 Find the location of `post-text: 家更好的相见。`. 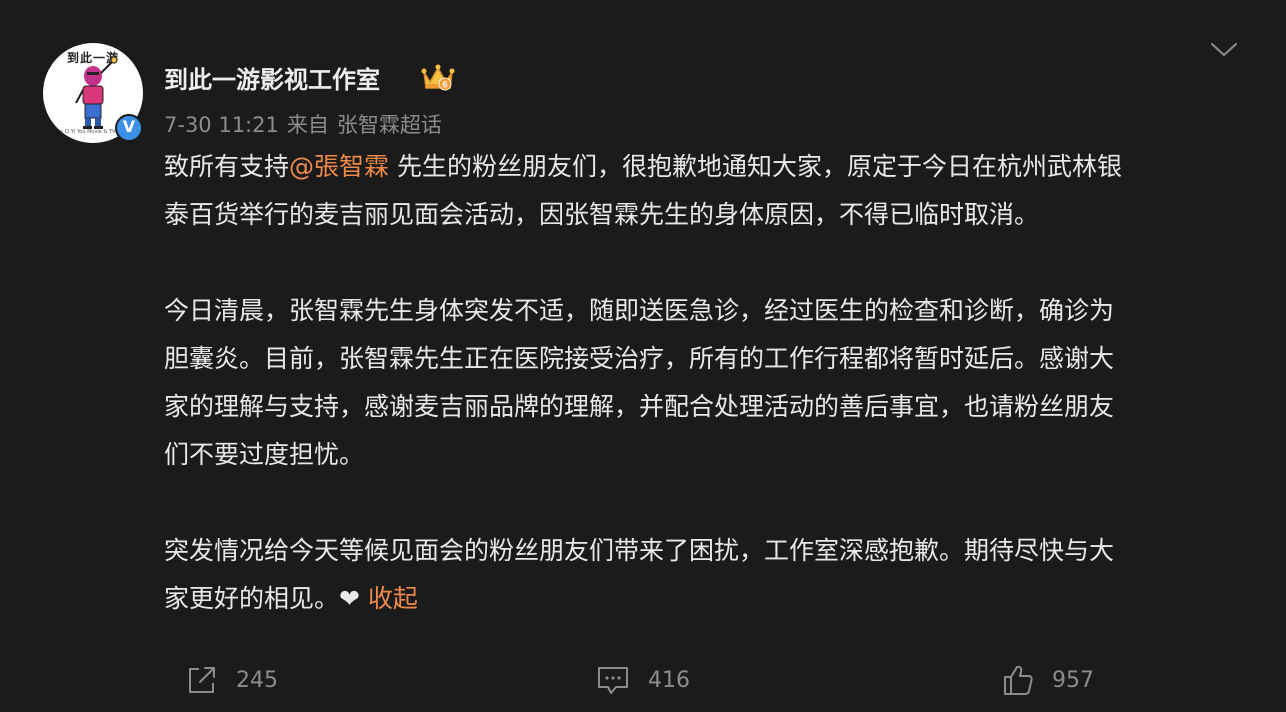

post-text: 家更好的相见。 is located at coordinates (252, 598).